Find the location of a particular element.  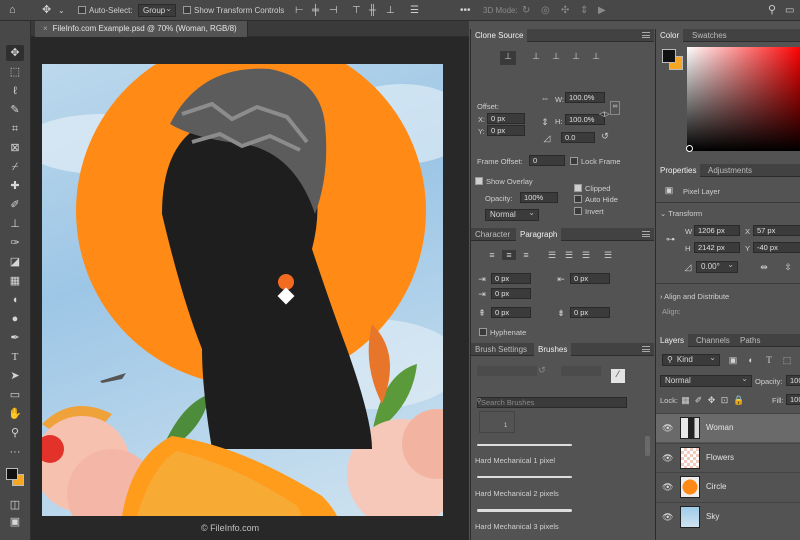

distribute-icon: ☰ is located at coordinates (414, 10).